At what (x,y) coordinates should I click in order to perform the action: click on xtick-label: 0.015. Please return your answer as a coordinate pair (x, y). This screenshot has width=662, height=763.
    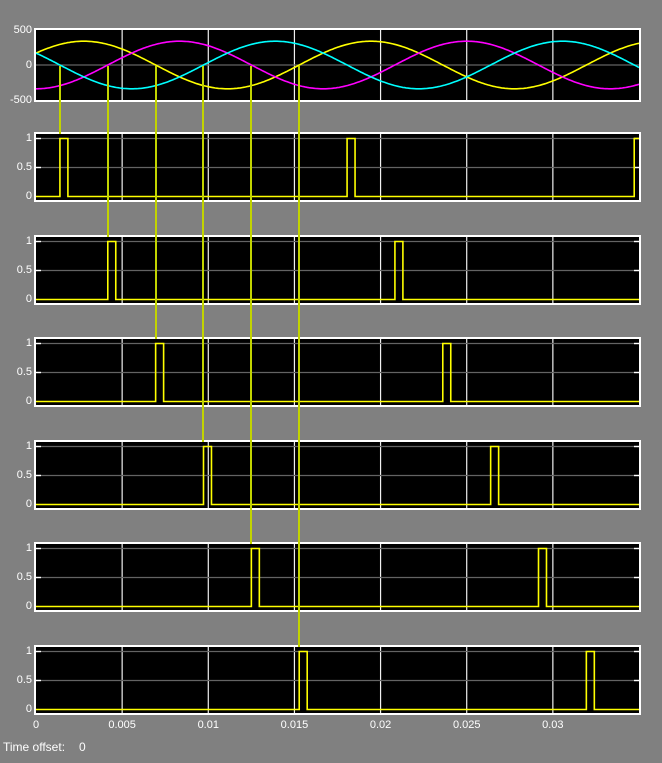
    Looking at the image, I should click on (294, 725).